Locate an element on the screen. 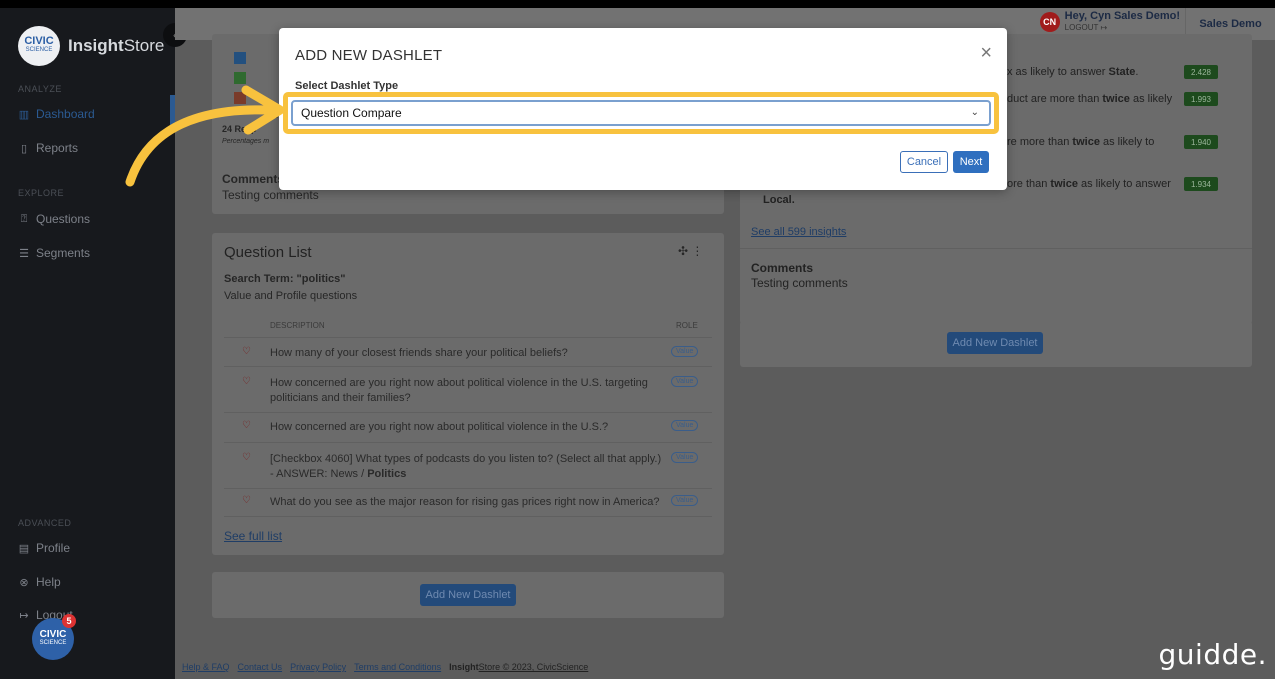 The height and width of the screenshot is (679, 1275). civicscience-logo: CIVIC SCIENCE is located at coordinates (39, 46).